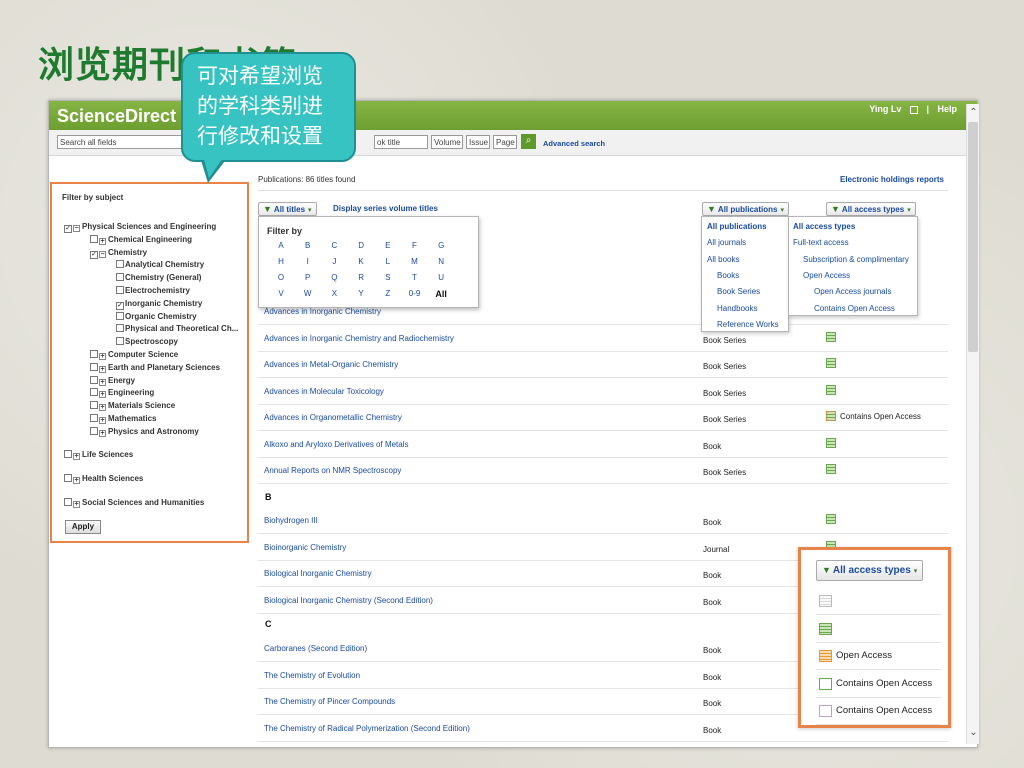  Describe the element at coordinates (281, 261) in the screenshot. I see `filter-letter-h: H` at that location.